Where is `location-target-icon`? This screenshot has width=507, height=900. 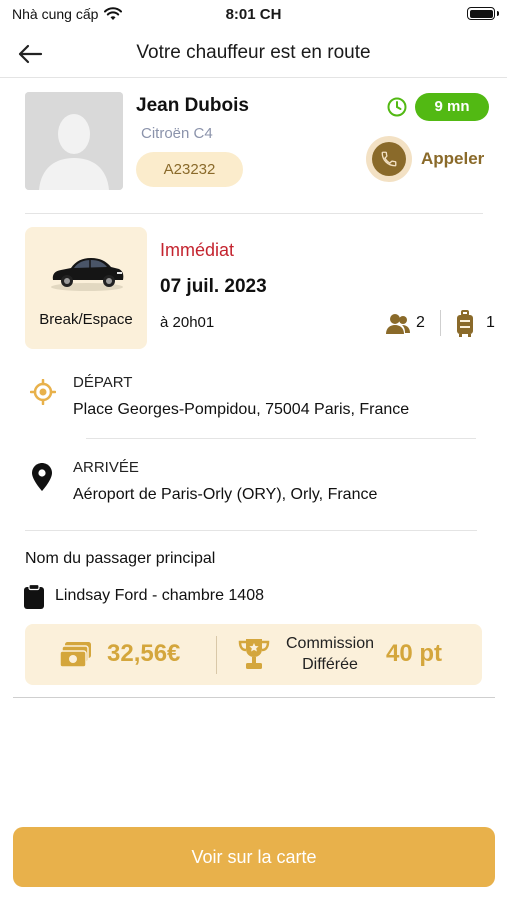 location-target-icon is located at coordinates (43, 392).